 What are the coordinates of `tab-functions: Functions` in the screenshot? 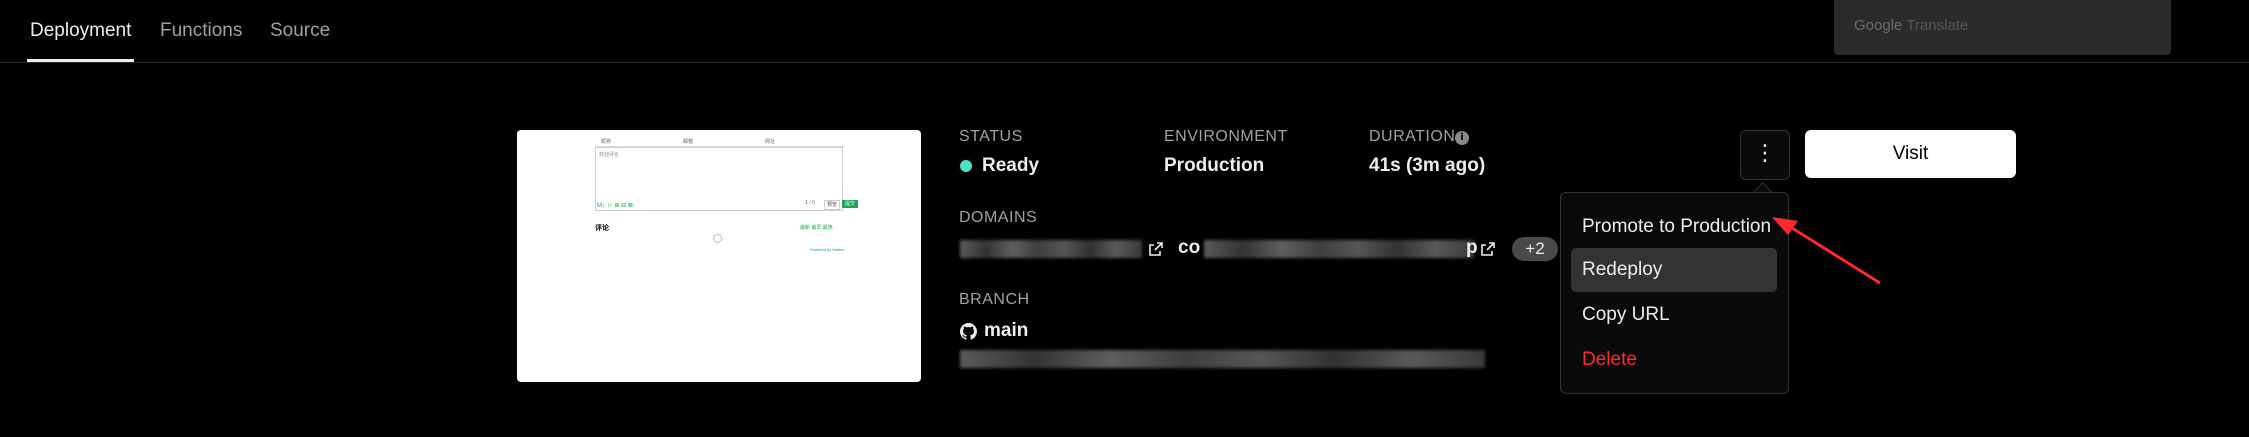 It's located at (201, 31).